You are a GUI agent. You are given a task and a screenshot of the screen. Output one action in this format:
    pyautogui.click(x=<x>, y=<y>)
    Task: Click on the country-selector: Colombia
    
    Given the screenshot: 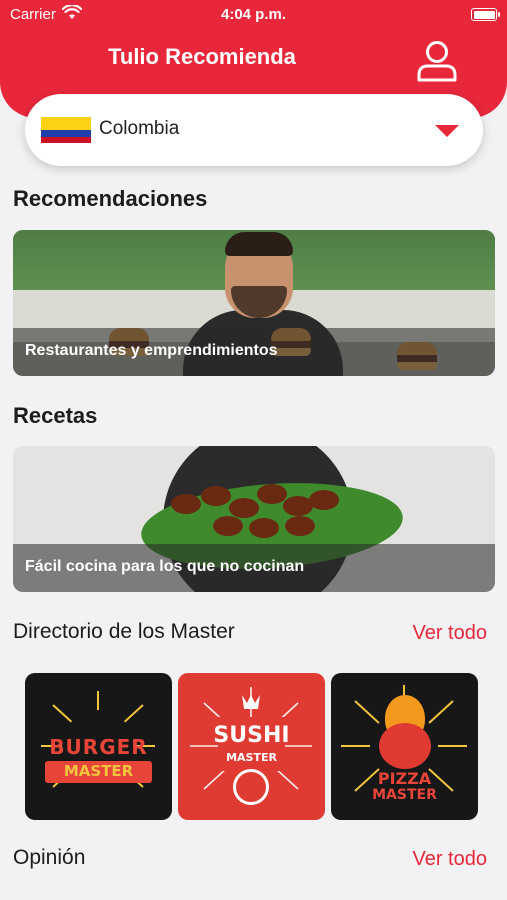 What is the action you would take?
    pyautogui.click(x=254, y=130)
    